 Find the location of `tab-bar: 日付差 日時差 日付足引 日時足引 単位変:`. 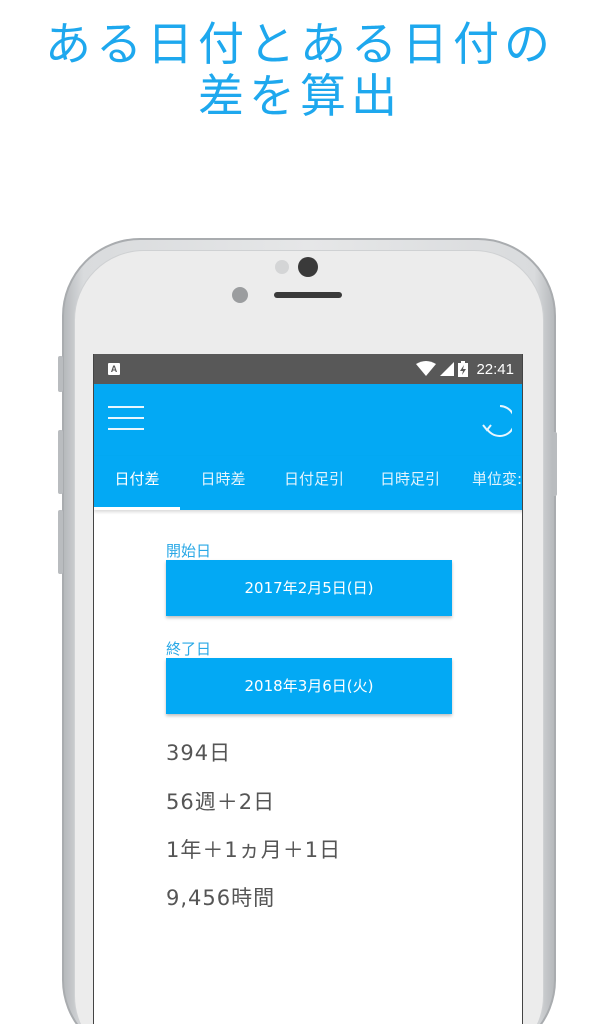

tab-bar: 日付差 日時差 日付足引 日時足引 単位変: is located at coordinates (308, 483).